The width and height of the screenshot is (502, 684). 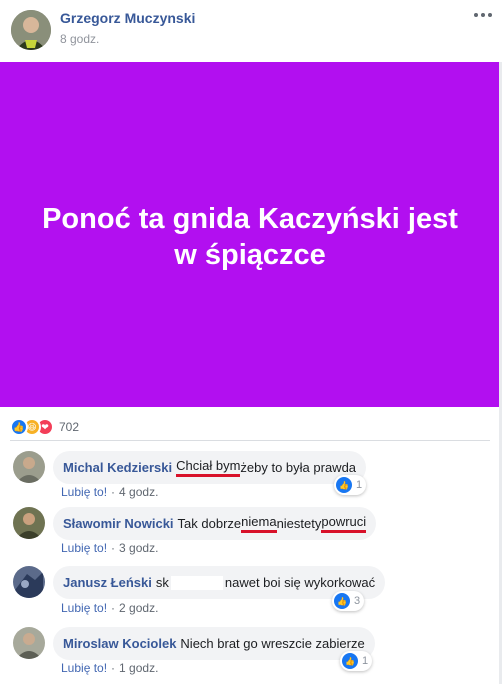 I want to click on comment-text: Niech brat go wreszcie zabierze, so click(x=272, y=643).